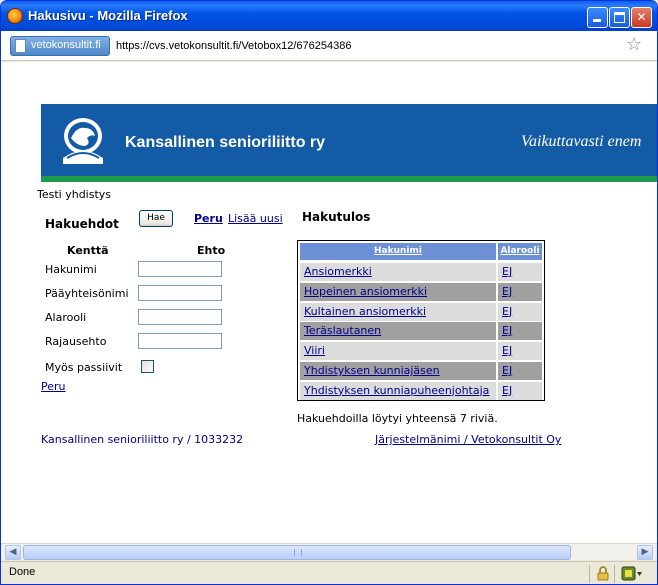 This screenshot has height=585, width=658. What do you see at coordinates (71, 269) in the screenshot?
I see `field-label-hakunimi: Hakunimi` at bounding box center [71, 269].